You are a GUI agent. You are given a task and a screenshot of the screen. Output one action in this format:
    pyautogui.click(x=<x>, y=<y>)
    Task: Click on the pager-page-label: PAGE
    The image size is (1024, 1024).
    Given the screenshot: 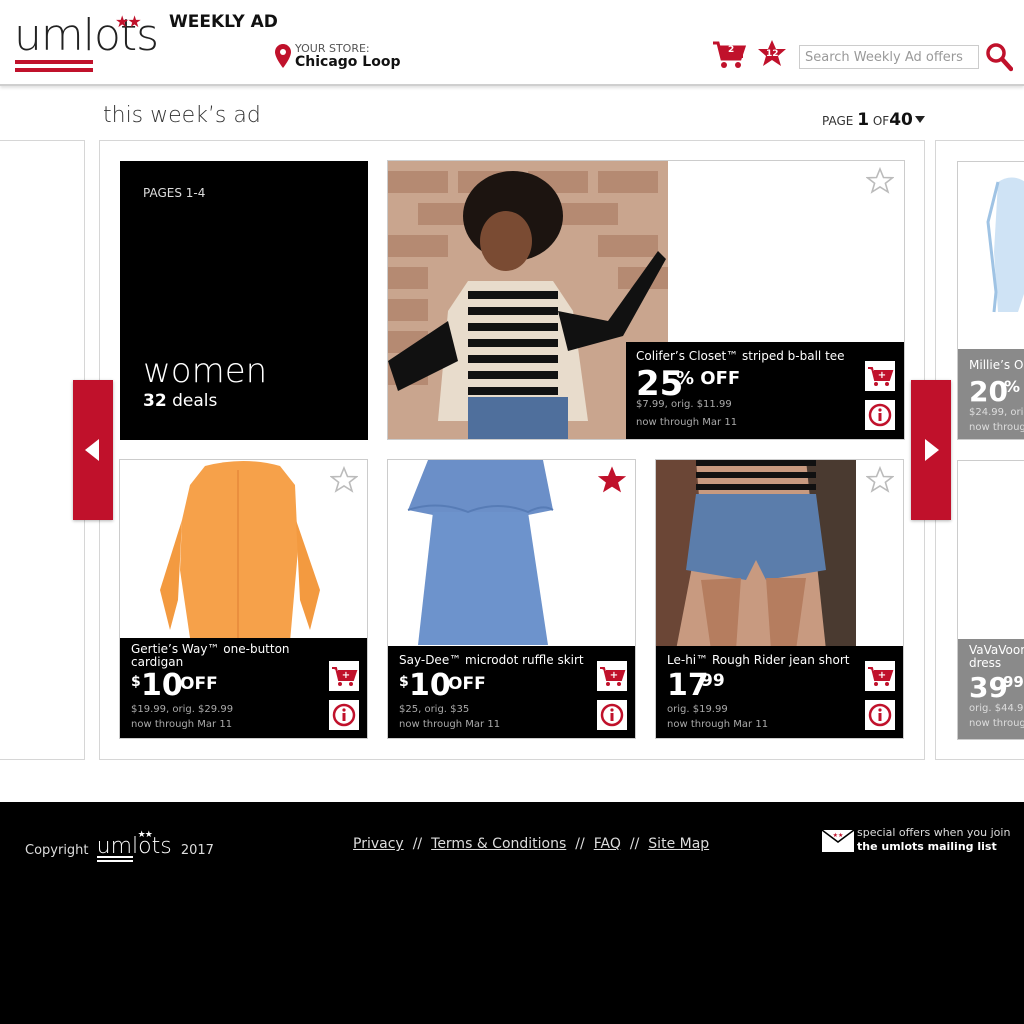 What is the action you would take?
    pyautogui.click(x=838, y=121)
    